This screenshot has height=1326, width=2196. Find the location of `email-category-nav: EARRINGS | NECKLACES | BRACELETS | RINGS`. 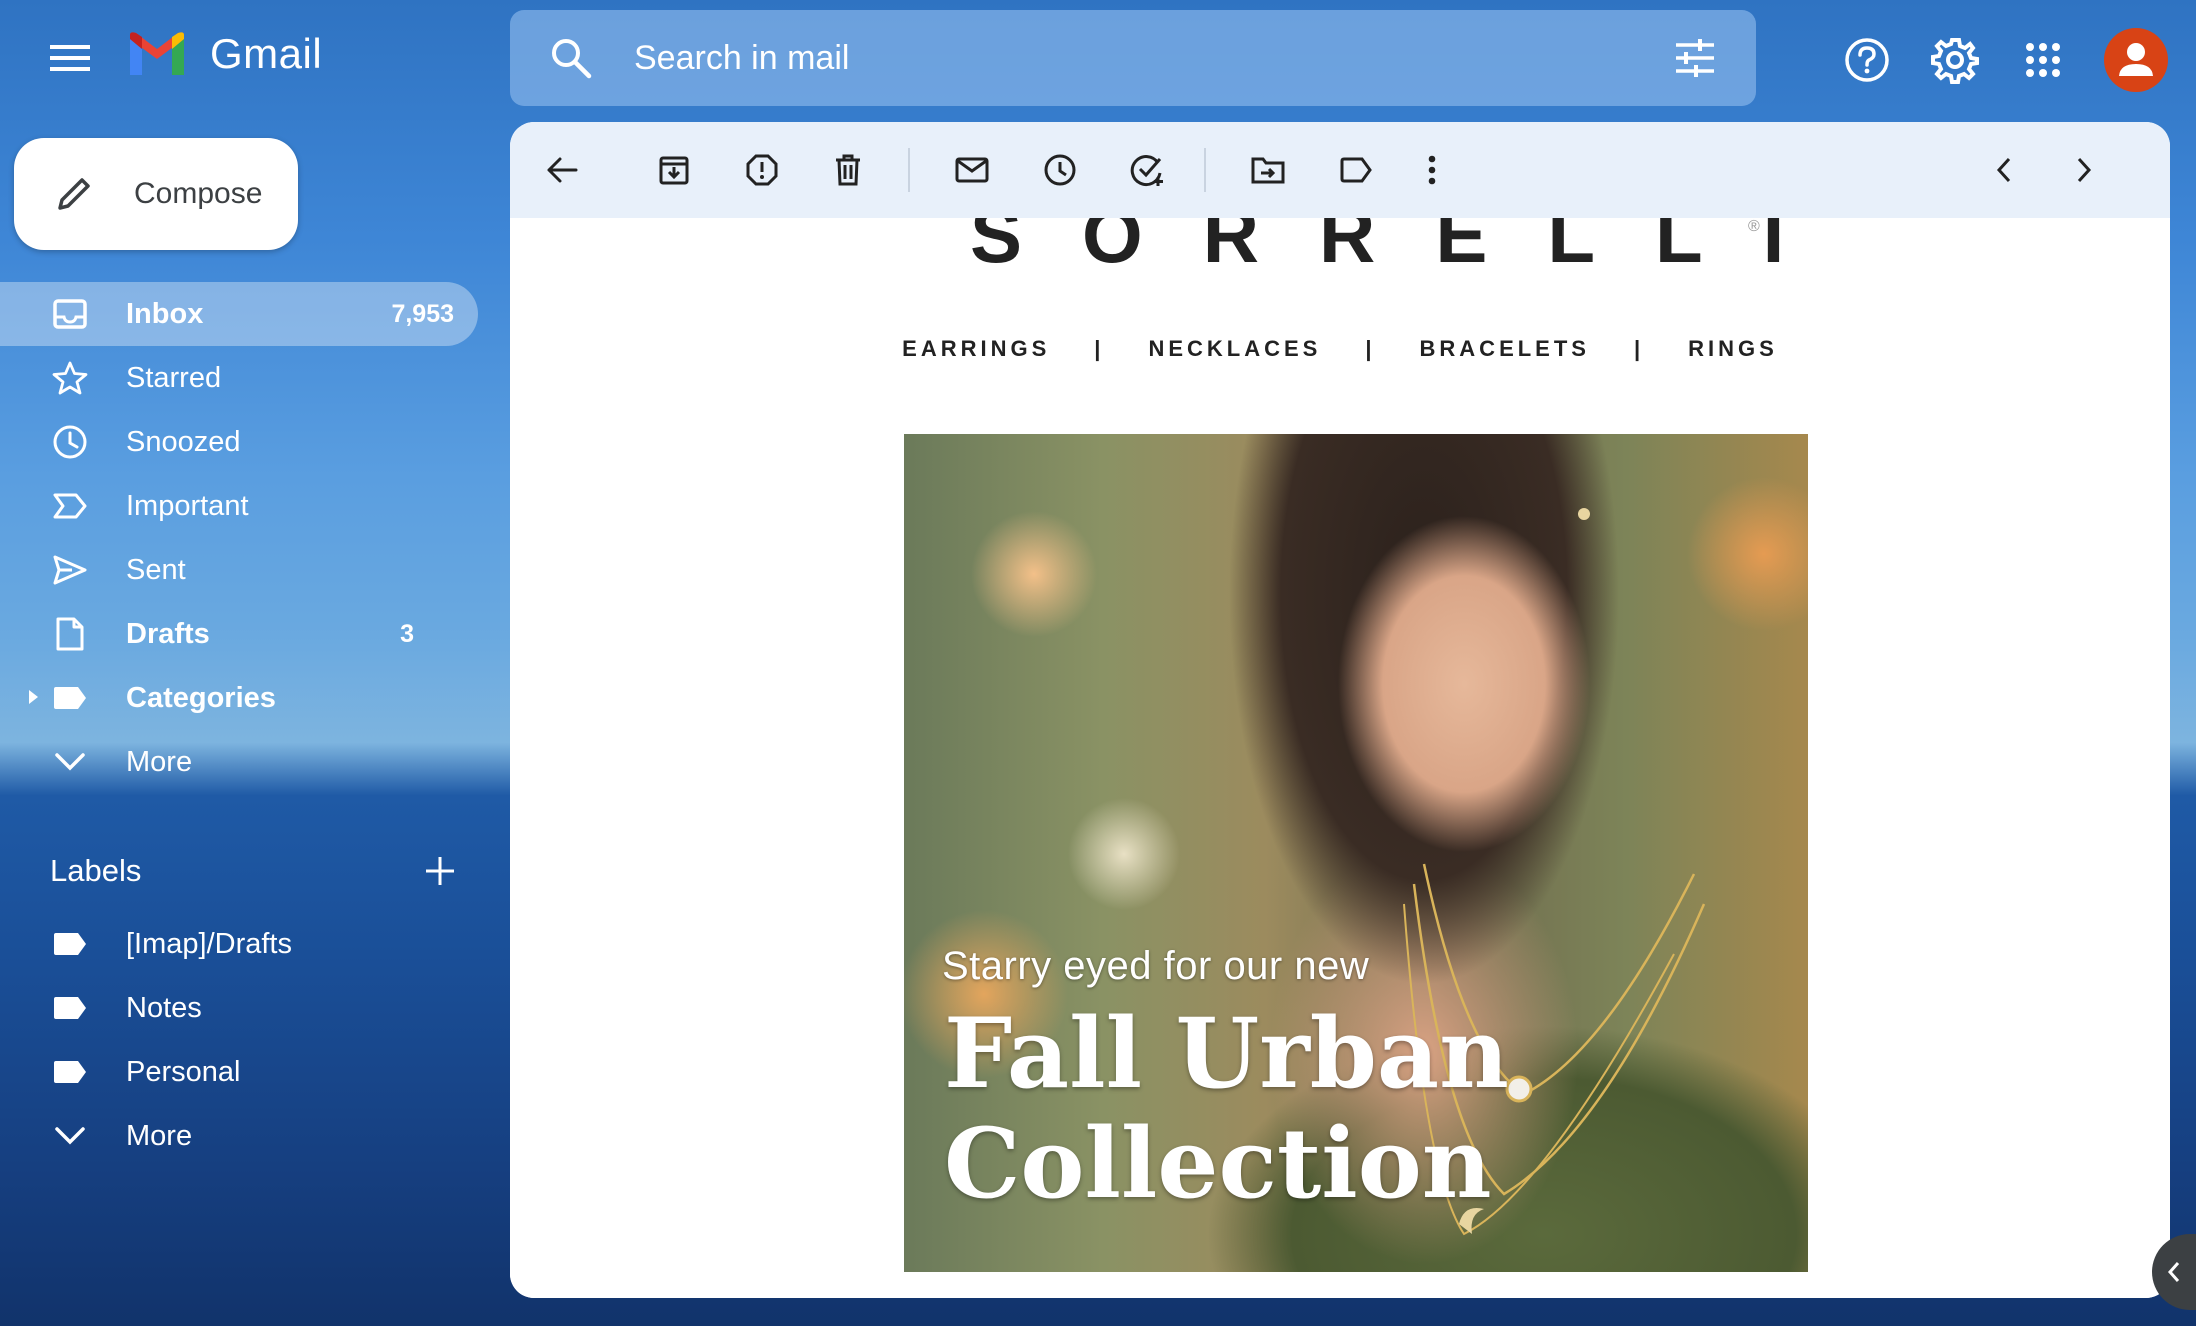

email-category-nav: EARRINGS | NECKLACES | BRACELETS | RINGS is located at coordinates (1340, 349).